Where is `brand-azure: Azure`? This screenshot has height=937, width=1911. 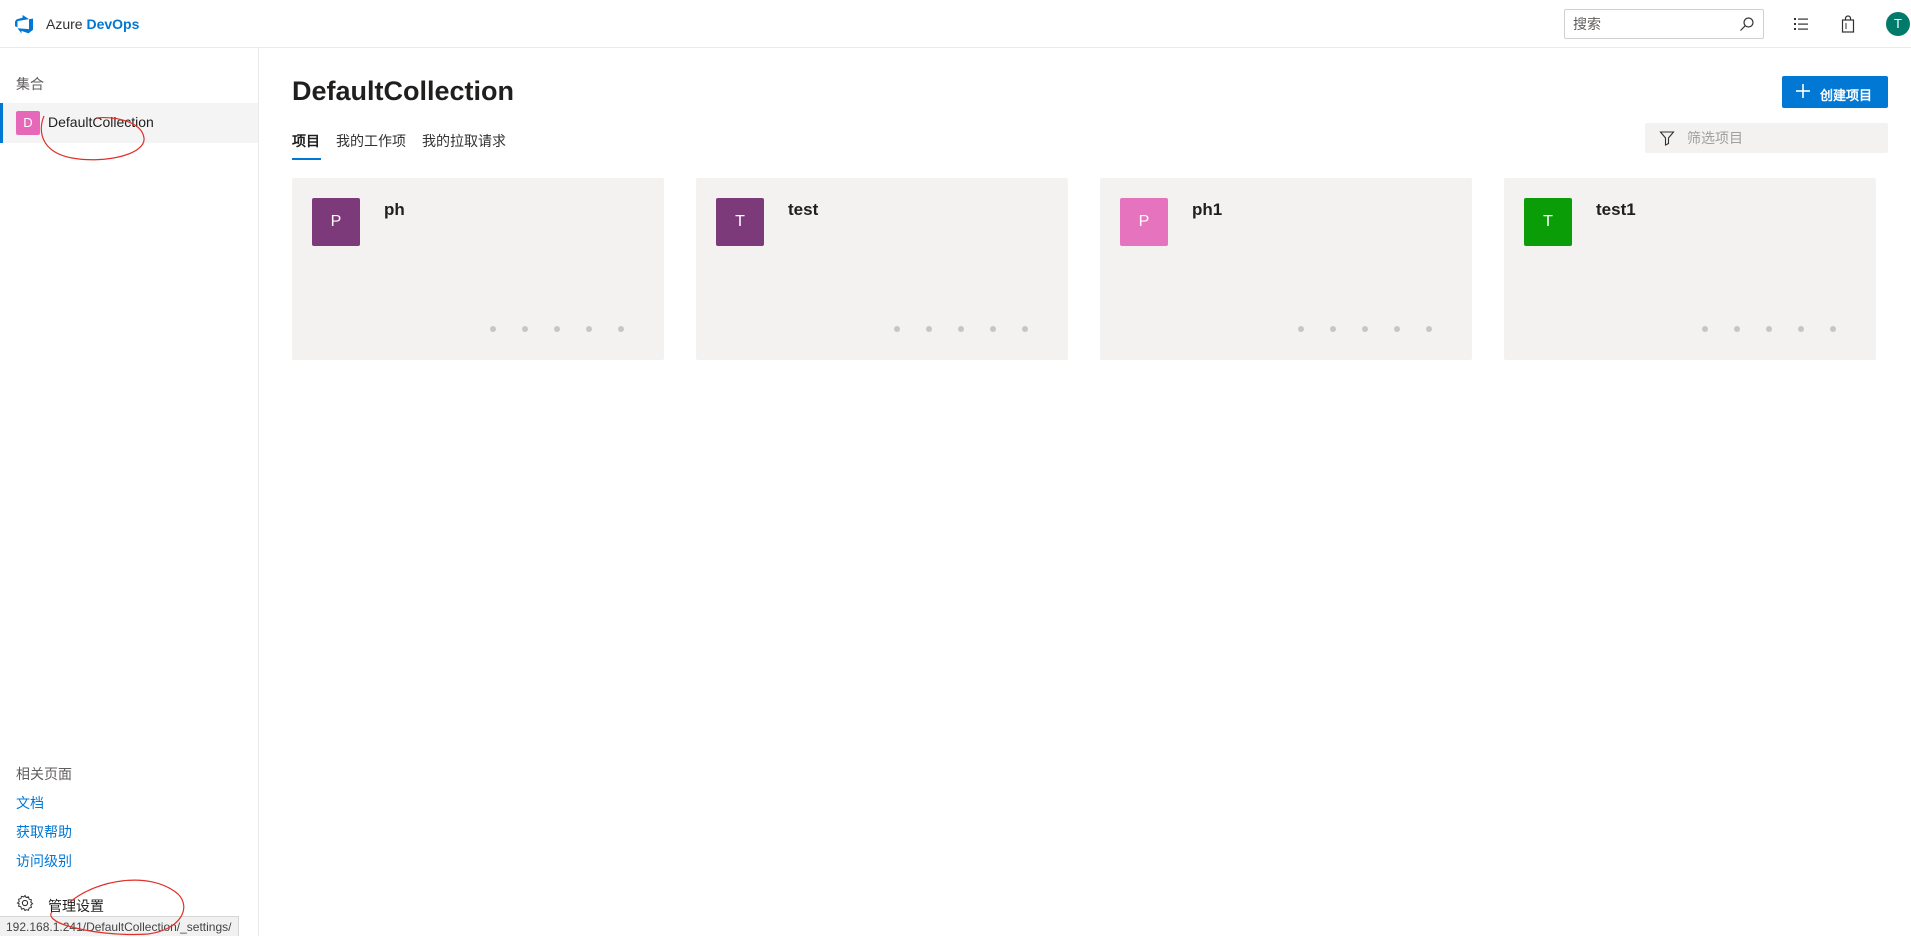
brand-azure: Azure is located at coordinates (64, 24).